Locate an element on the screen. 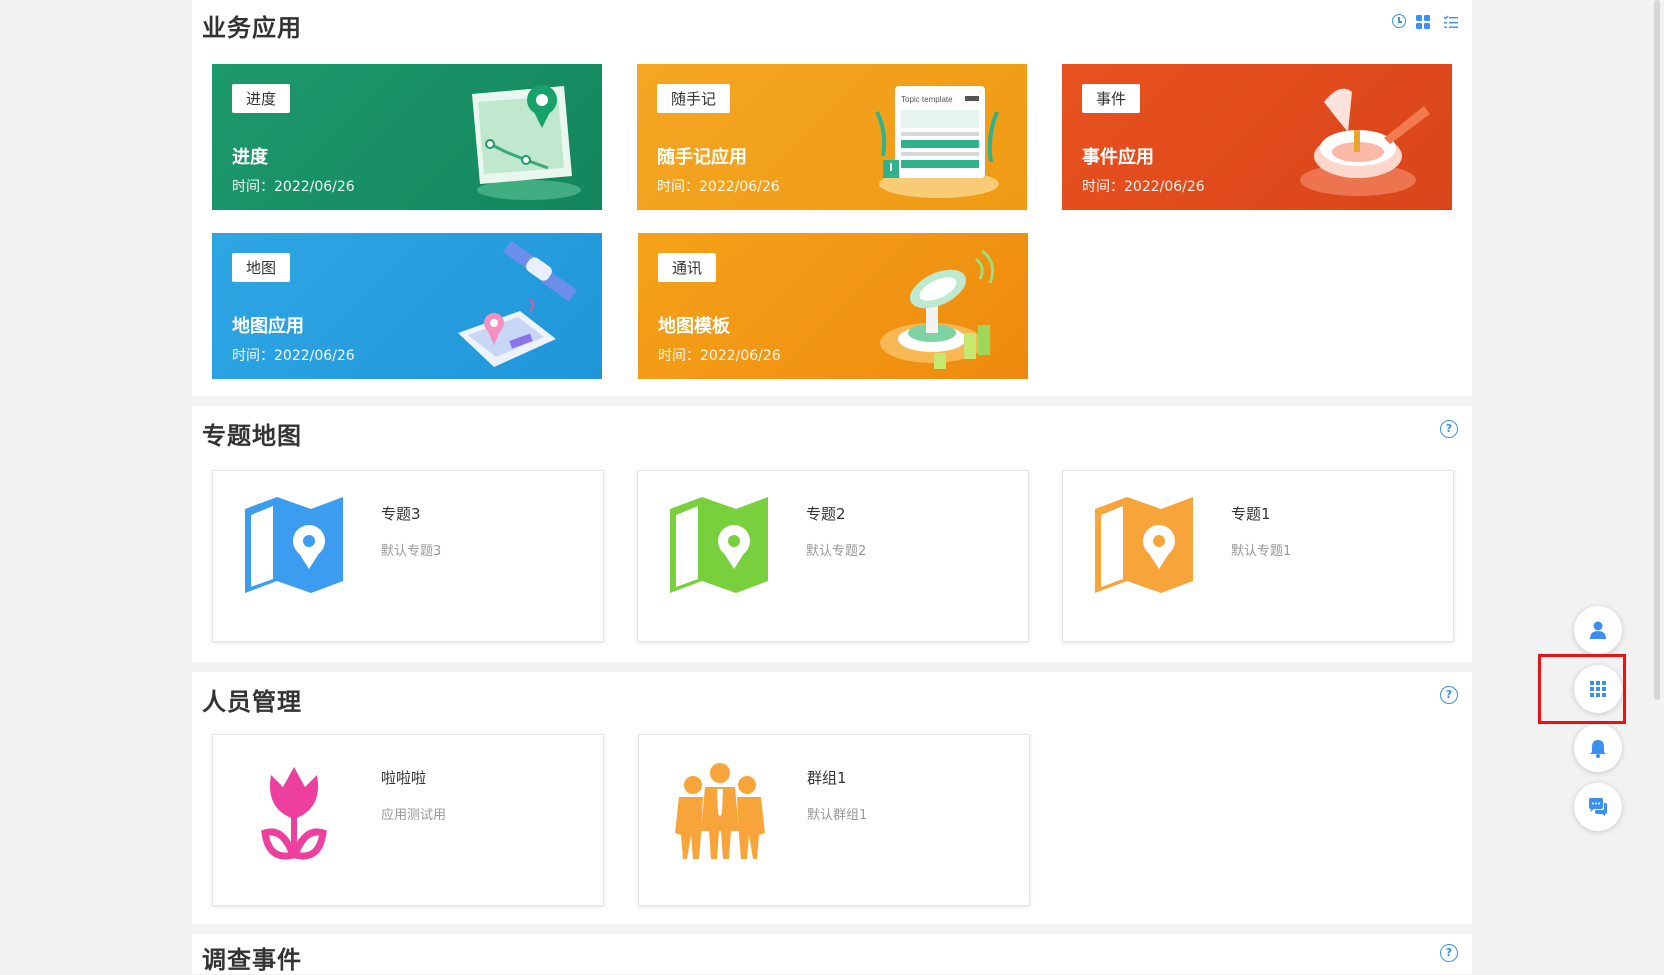 This screenshot has height=975, width=1664. topic-card: 专题1 默认专题1 is located at coordinates (1258, 556).